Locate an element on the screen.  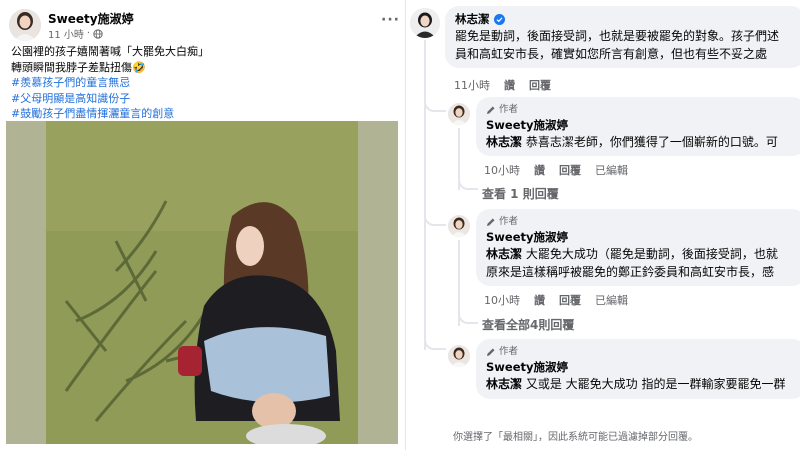
comment-text: 罷免是動詞，後面接受詞，也就是要被罷免的對象。孩子們述 is located at coordinates (617, 36).